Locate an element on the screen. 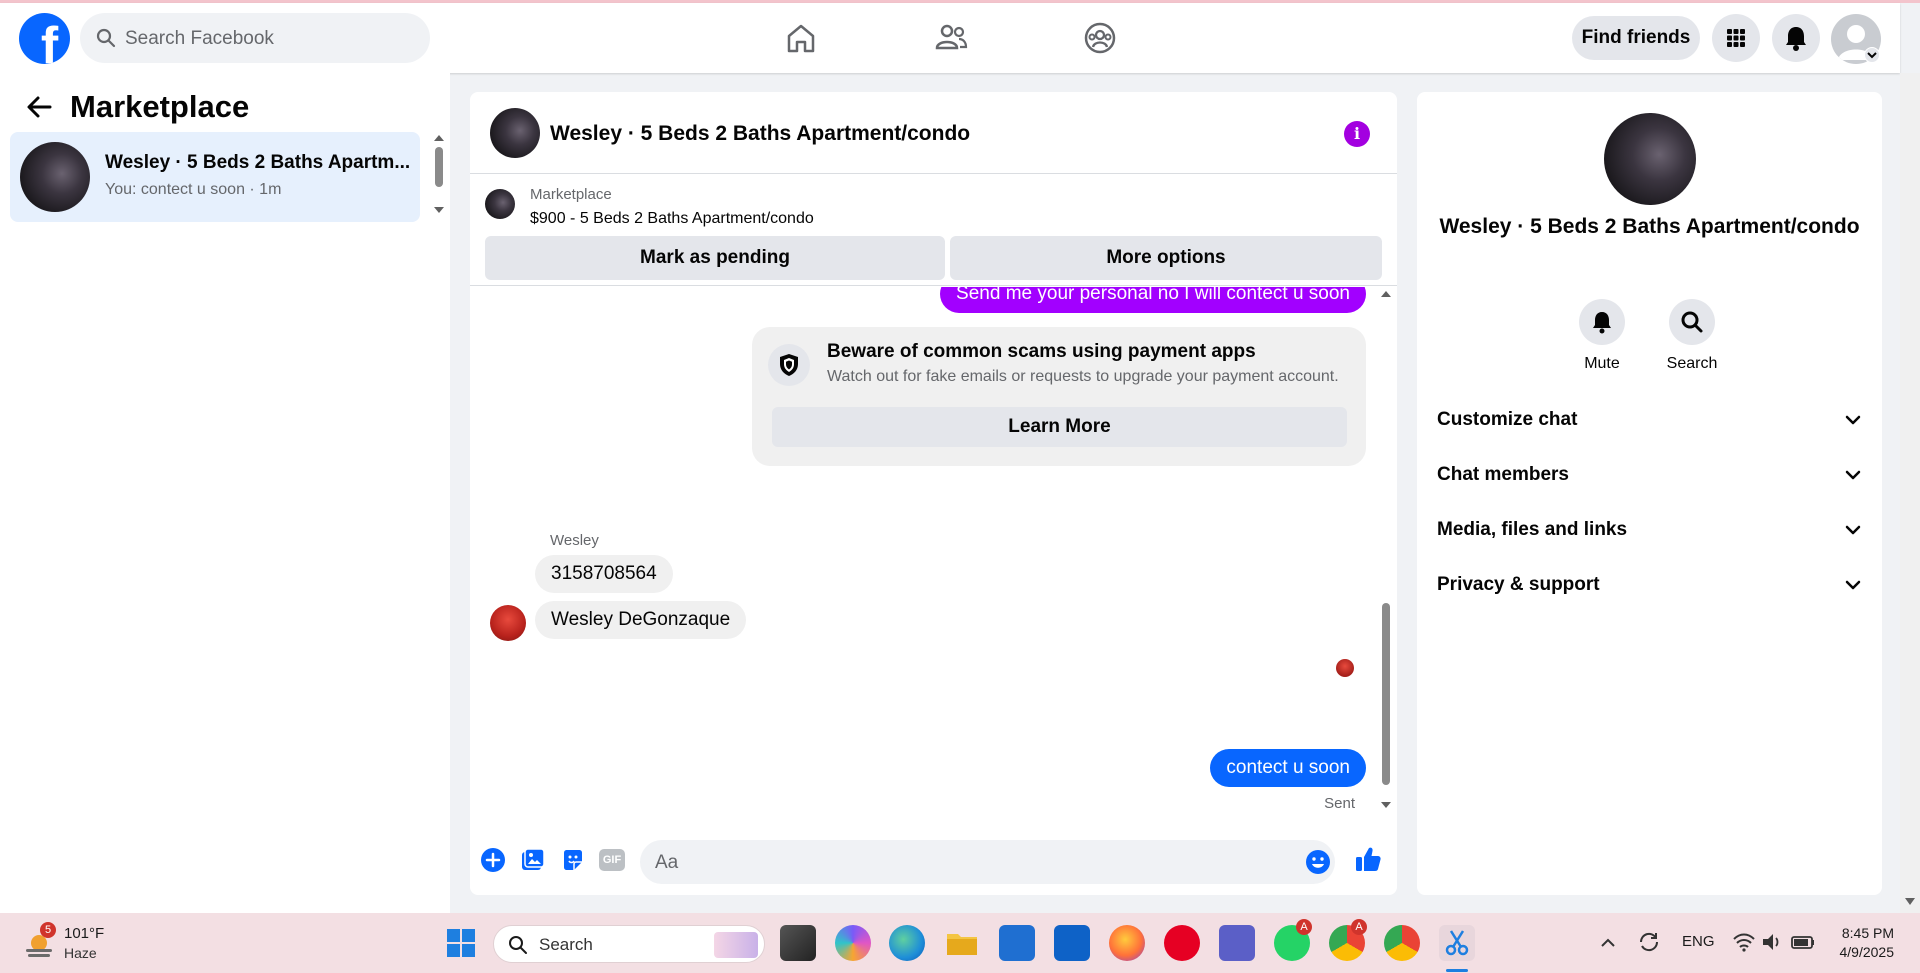 Image resolution: width=1920 pixels, height=973 pixels. file-explorer-icon is located at coordinates (962, 943).